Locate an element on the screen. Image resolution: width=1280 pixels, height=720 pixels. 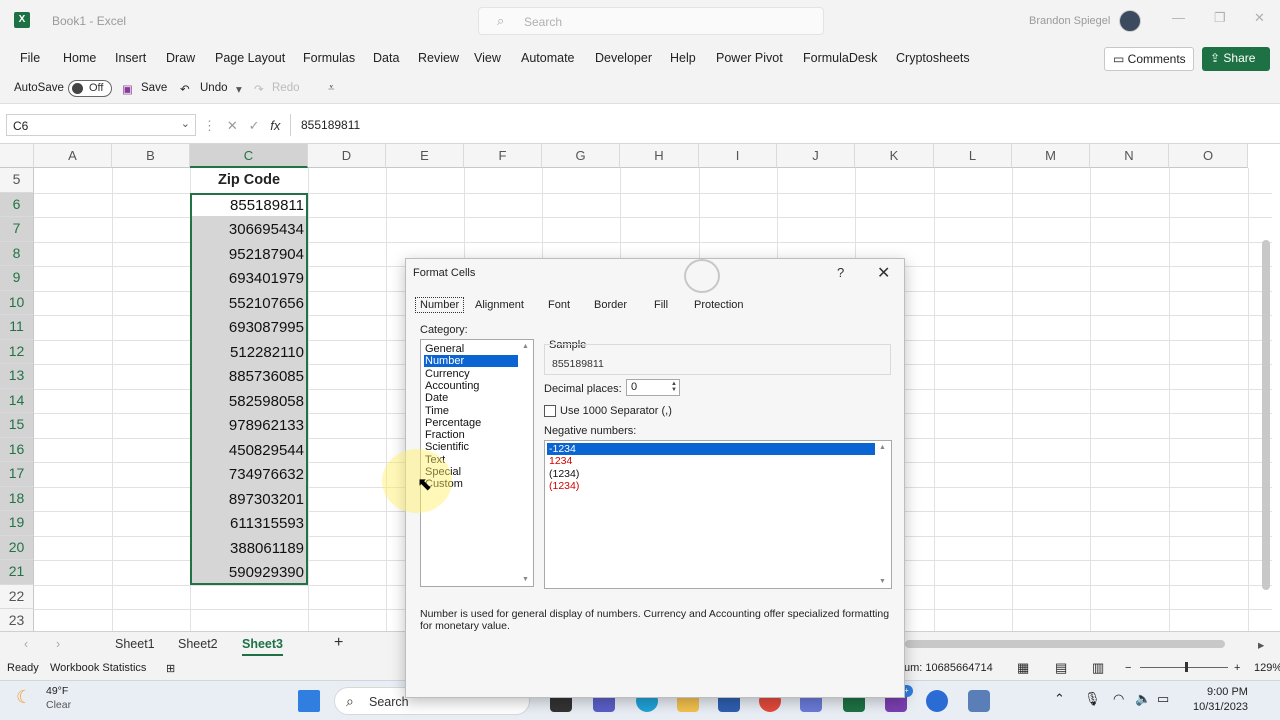
share-button: ⇪ Share is located at coordinates (1236, 59).